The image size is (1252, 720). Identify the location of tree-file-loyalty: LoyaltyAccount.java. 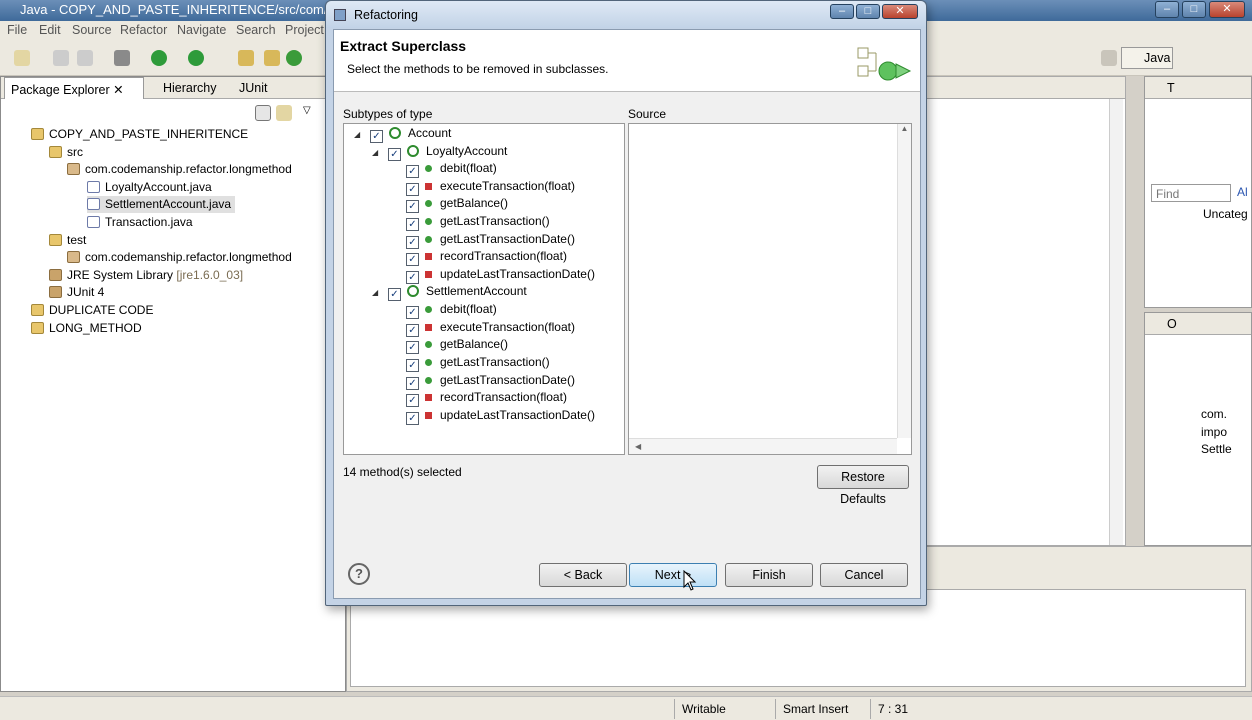
(149, 187).